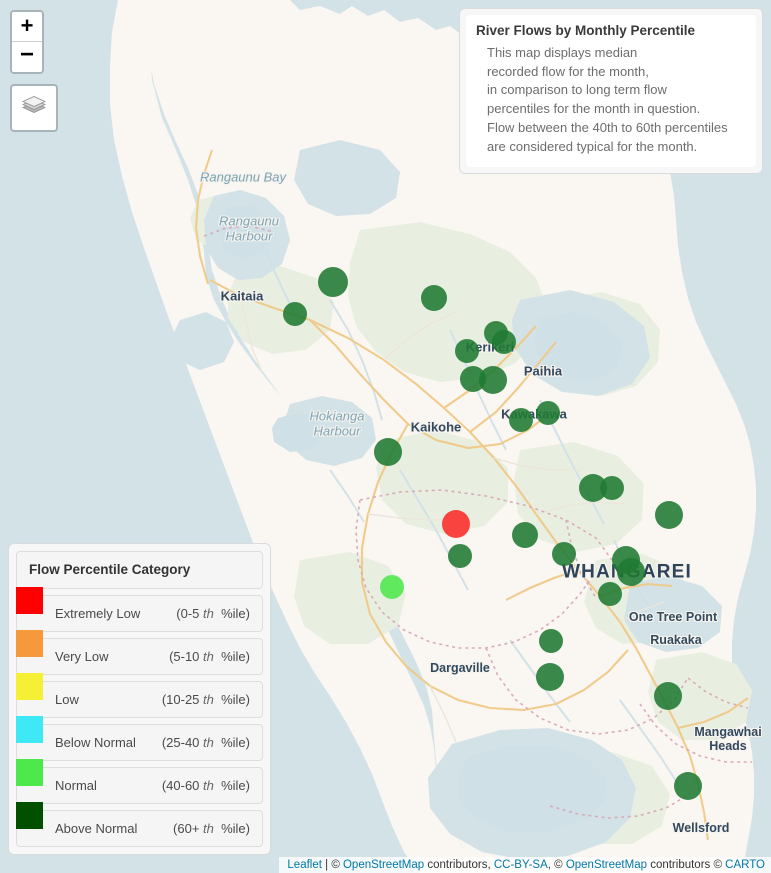 The image size is (771, 873). Describe the element at coordinates (95, 742) in the screenshot. I see `legend-label: Below Normal` at that location.